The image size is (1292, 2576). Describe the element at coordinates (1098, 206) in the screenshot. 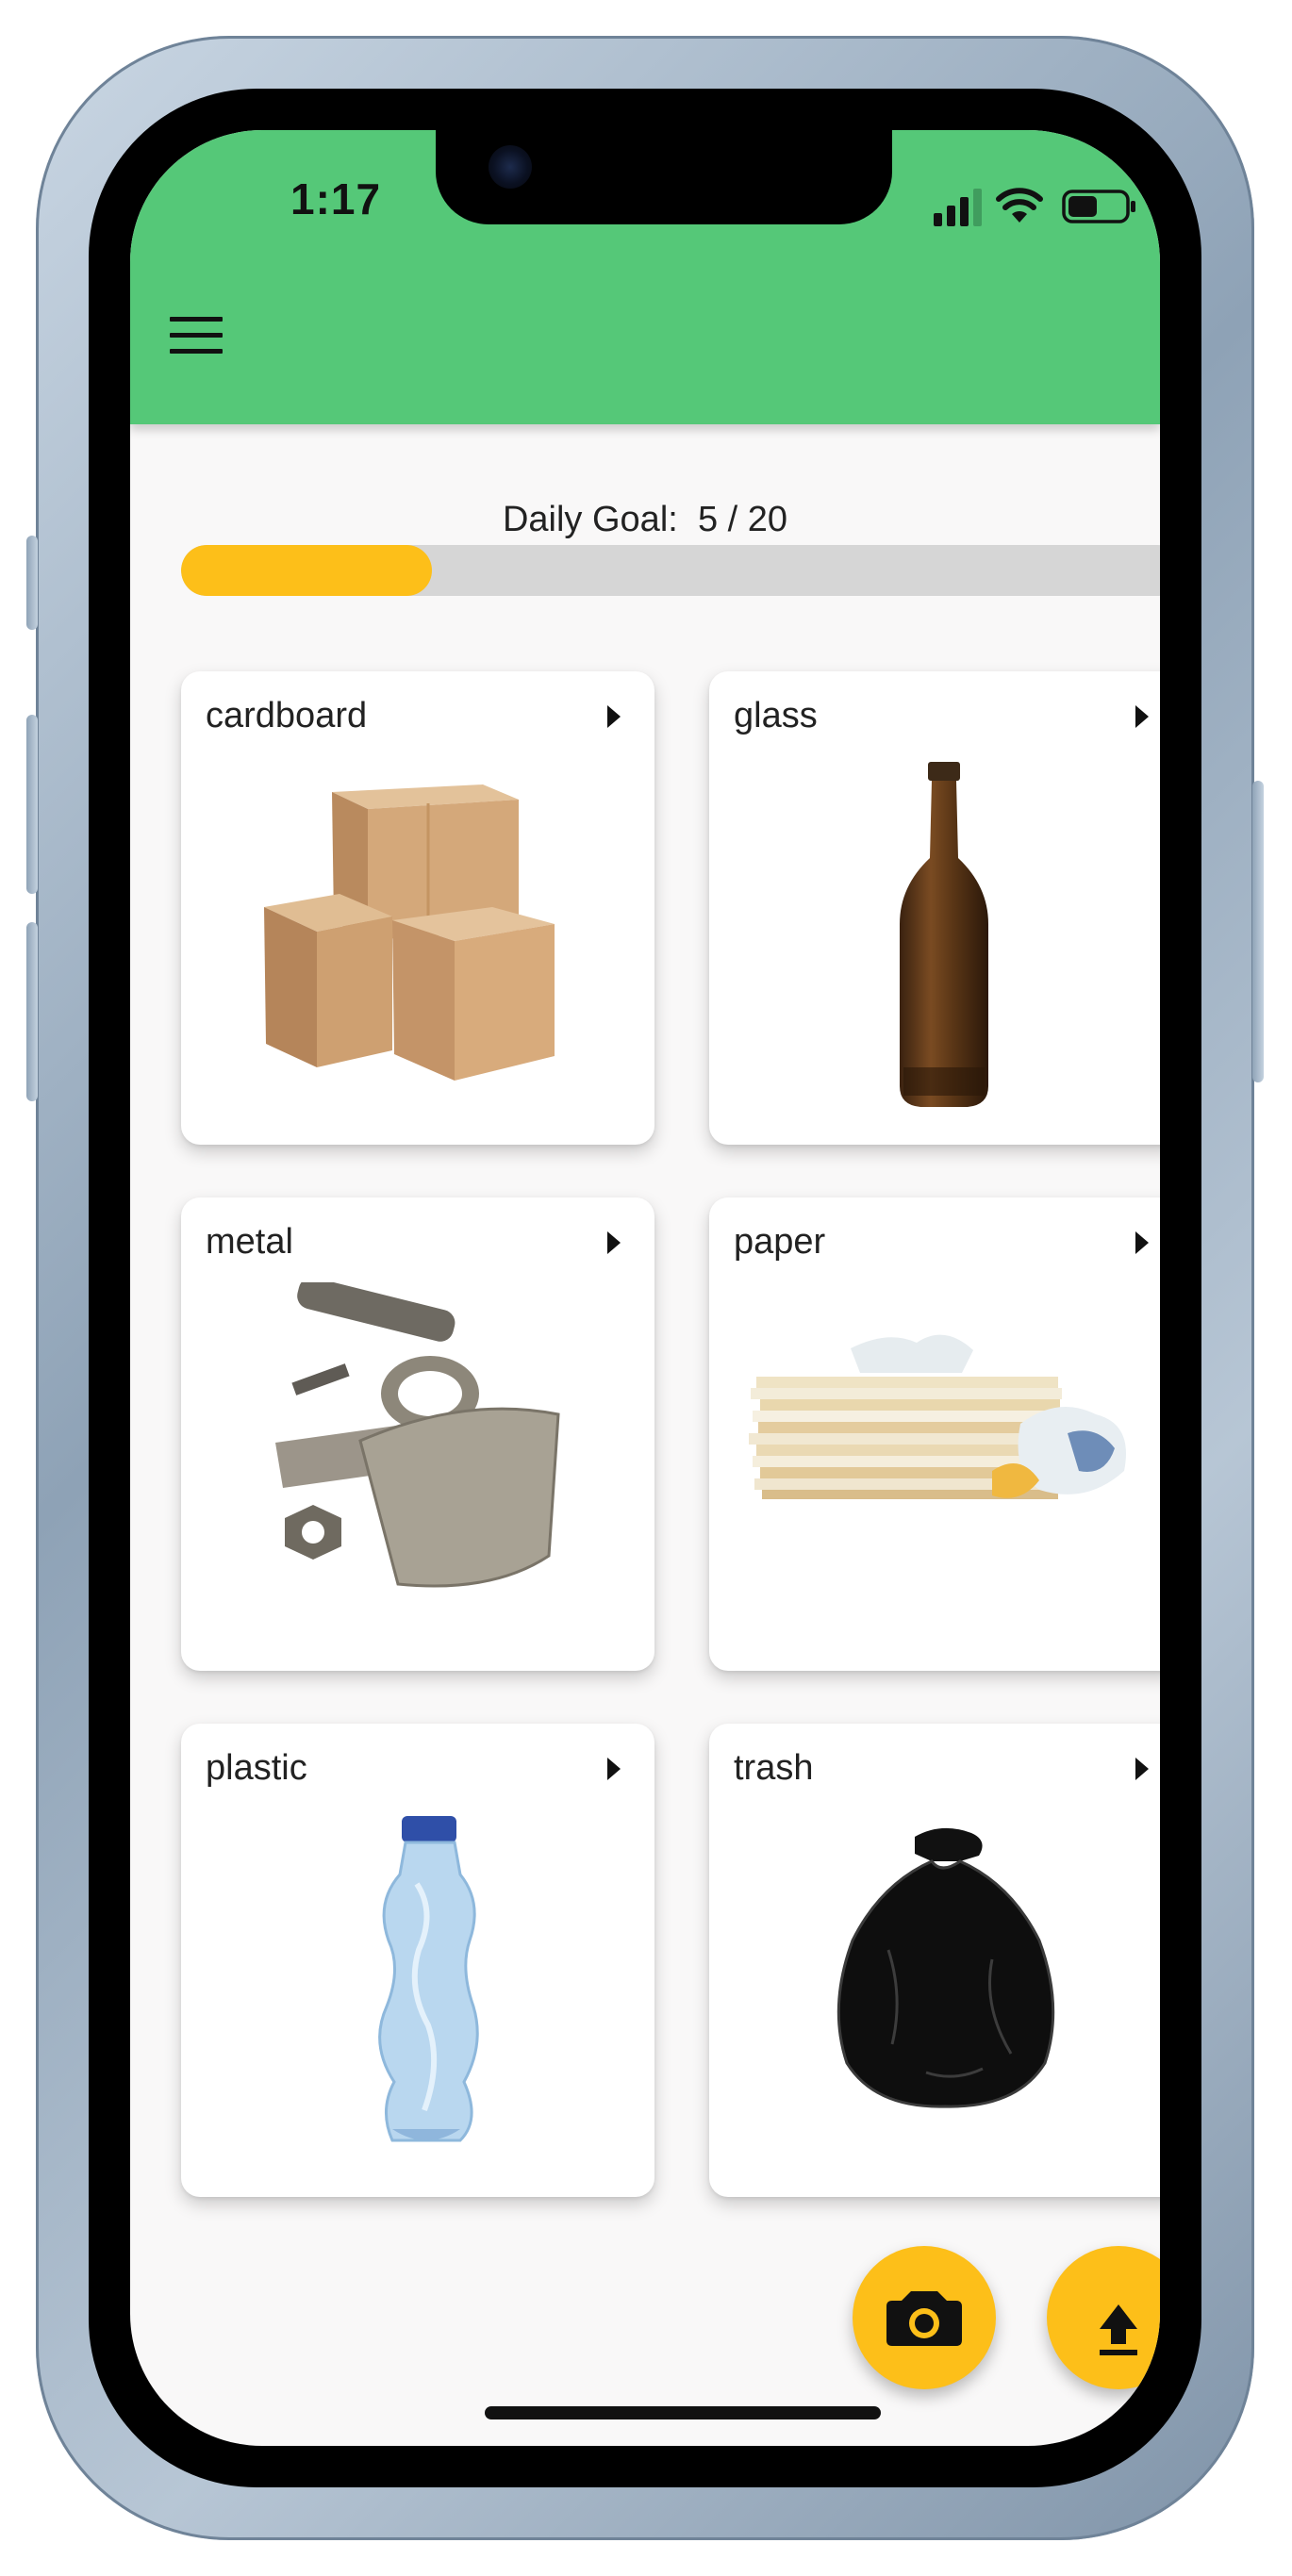

I see `battery-icon` at that location.